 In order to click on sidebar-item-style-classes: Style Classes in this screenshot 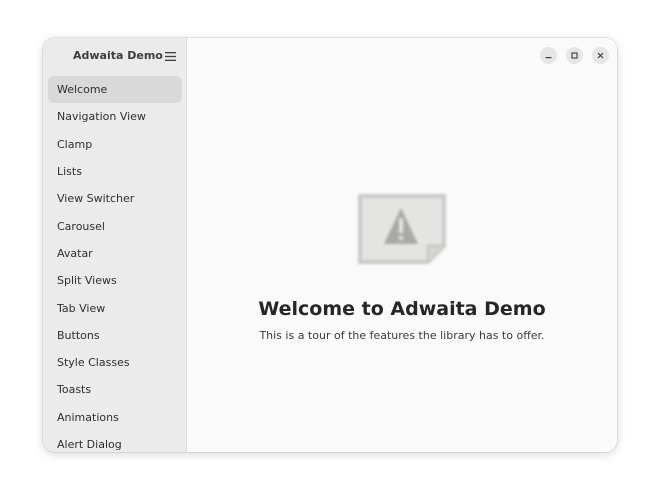, I will do `click(115, 362)`.